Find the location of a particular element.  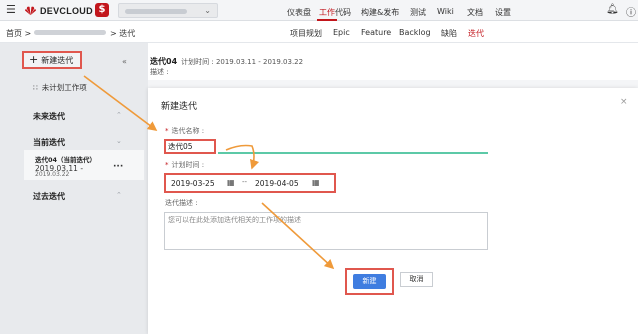

plus-icon: + is located at coordinates (34, 59).